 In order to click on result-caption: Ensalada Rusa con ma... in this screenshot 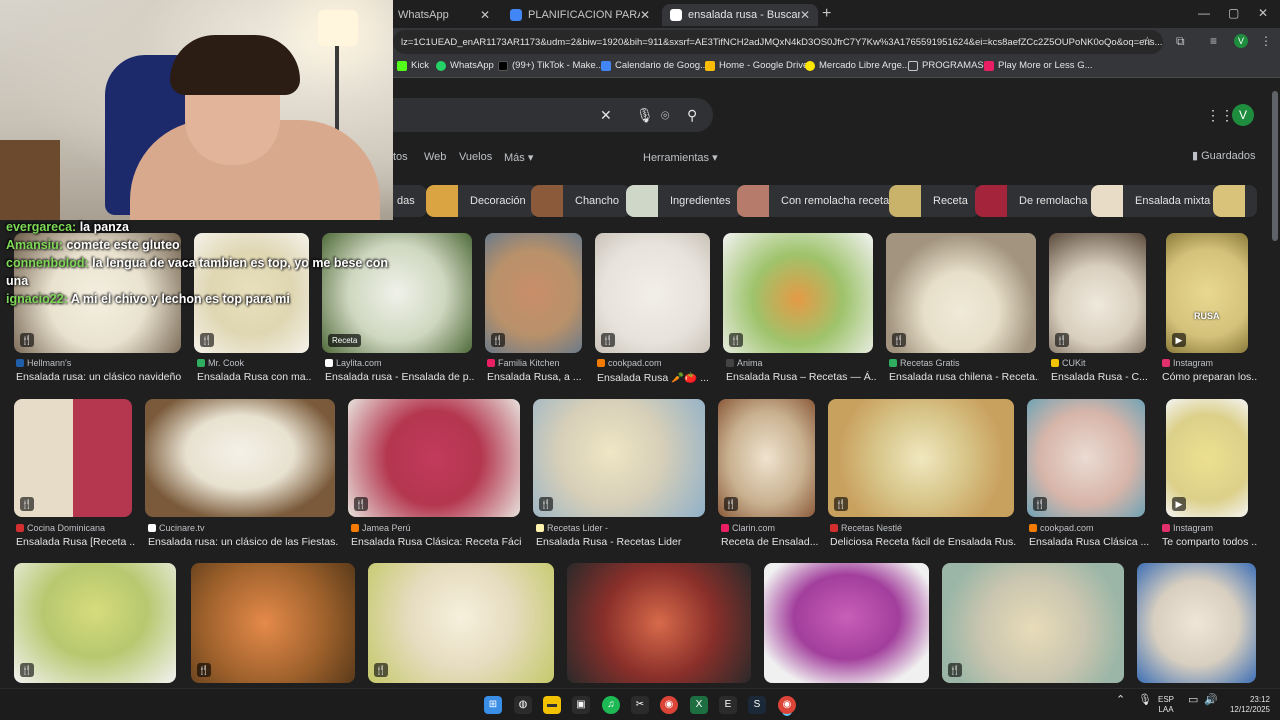, I will do `click(254, 377)`.